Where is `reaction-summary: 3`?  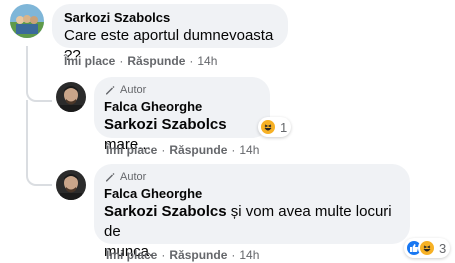 reaction-summary: 3 is located at coordinates (427, 248).